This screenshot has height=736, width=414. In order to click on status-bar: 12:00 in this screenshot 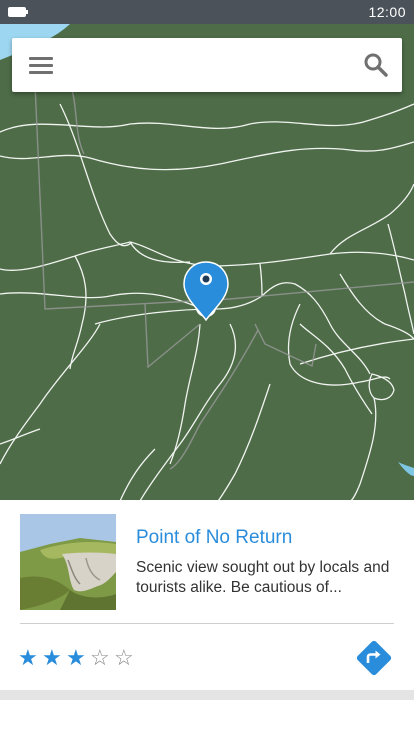, I will do `click(207, 12)`.